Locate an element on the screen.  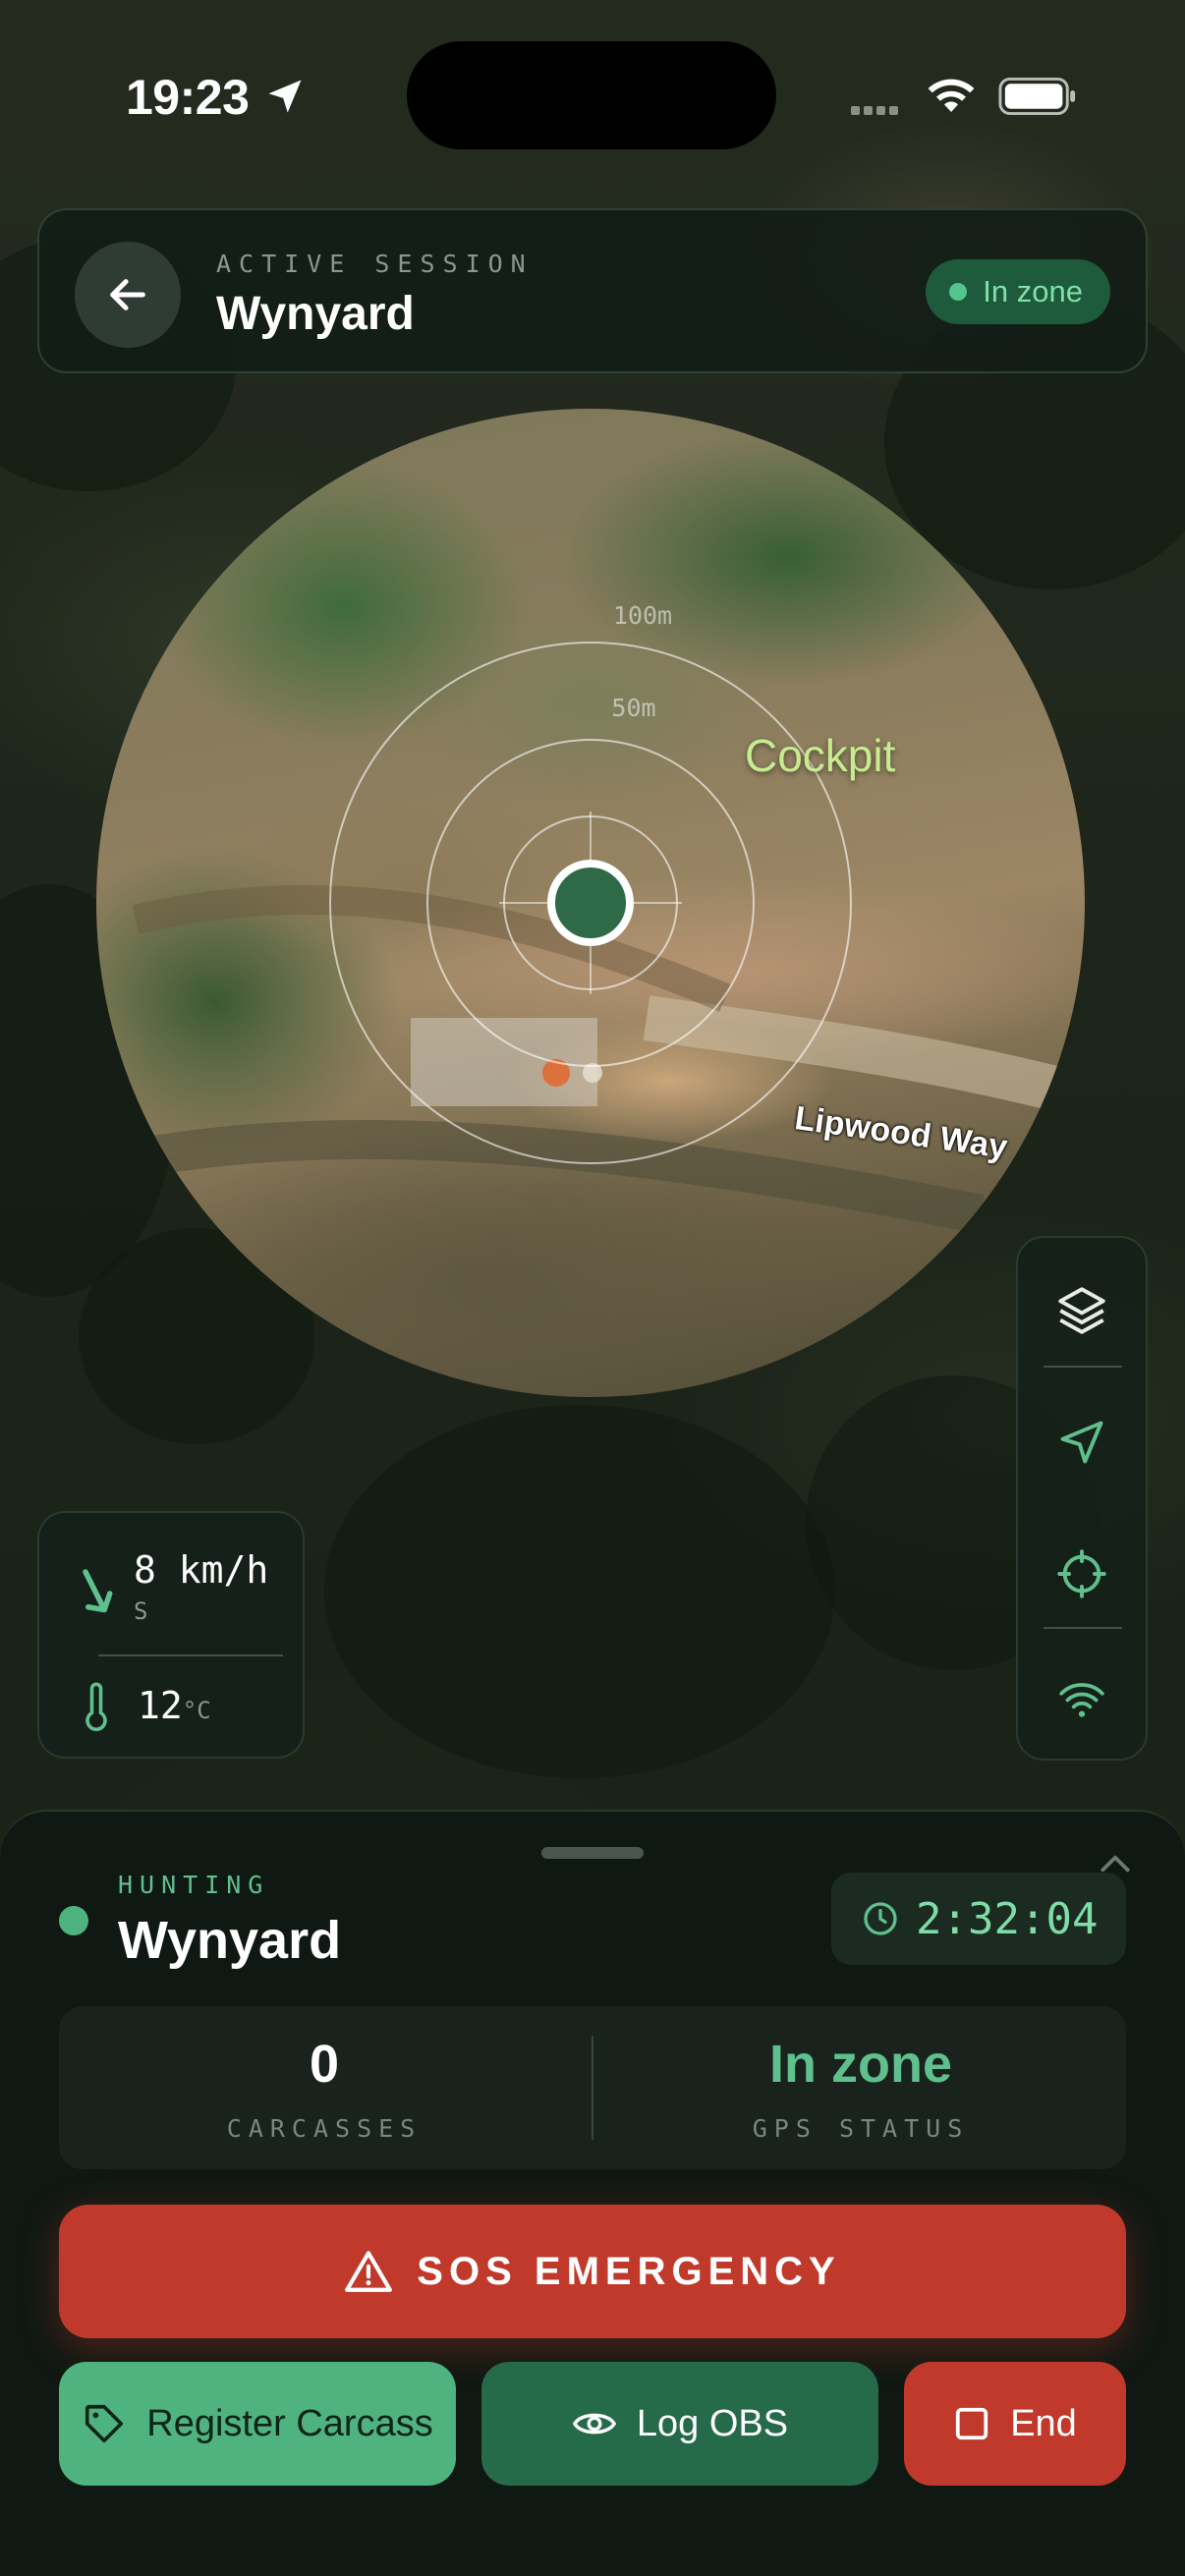
clock-icon is located at coordinates (881, 1918).